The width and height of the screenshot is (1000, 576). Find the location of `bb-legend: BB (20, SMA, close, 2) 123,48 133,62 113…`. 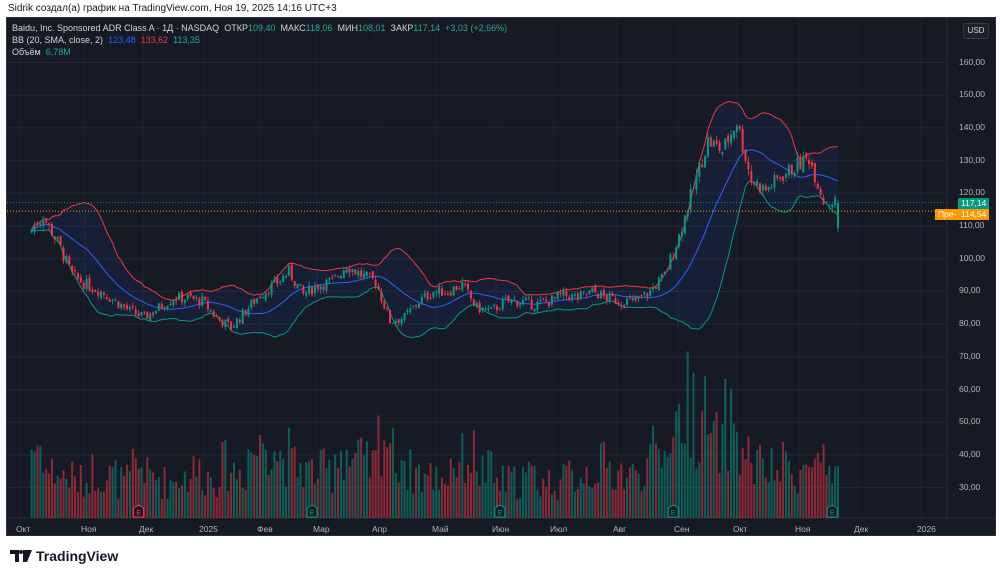

bb-legend: BB (20, SMA, close, 2) 123,48 133,62 113… is located at coordinates (106, 40).